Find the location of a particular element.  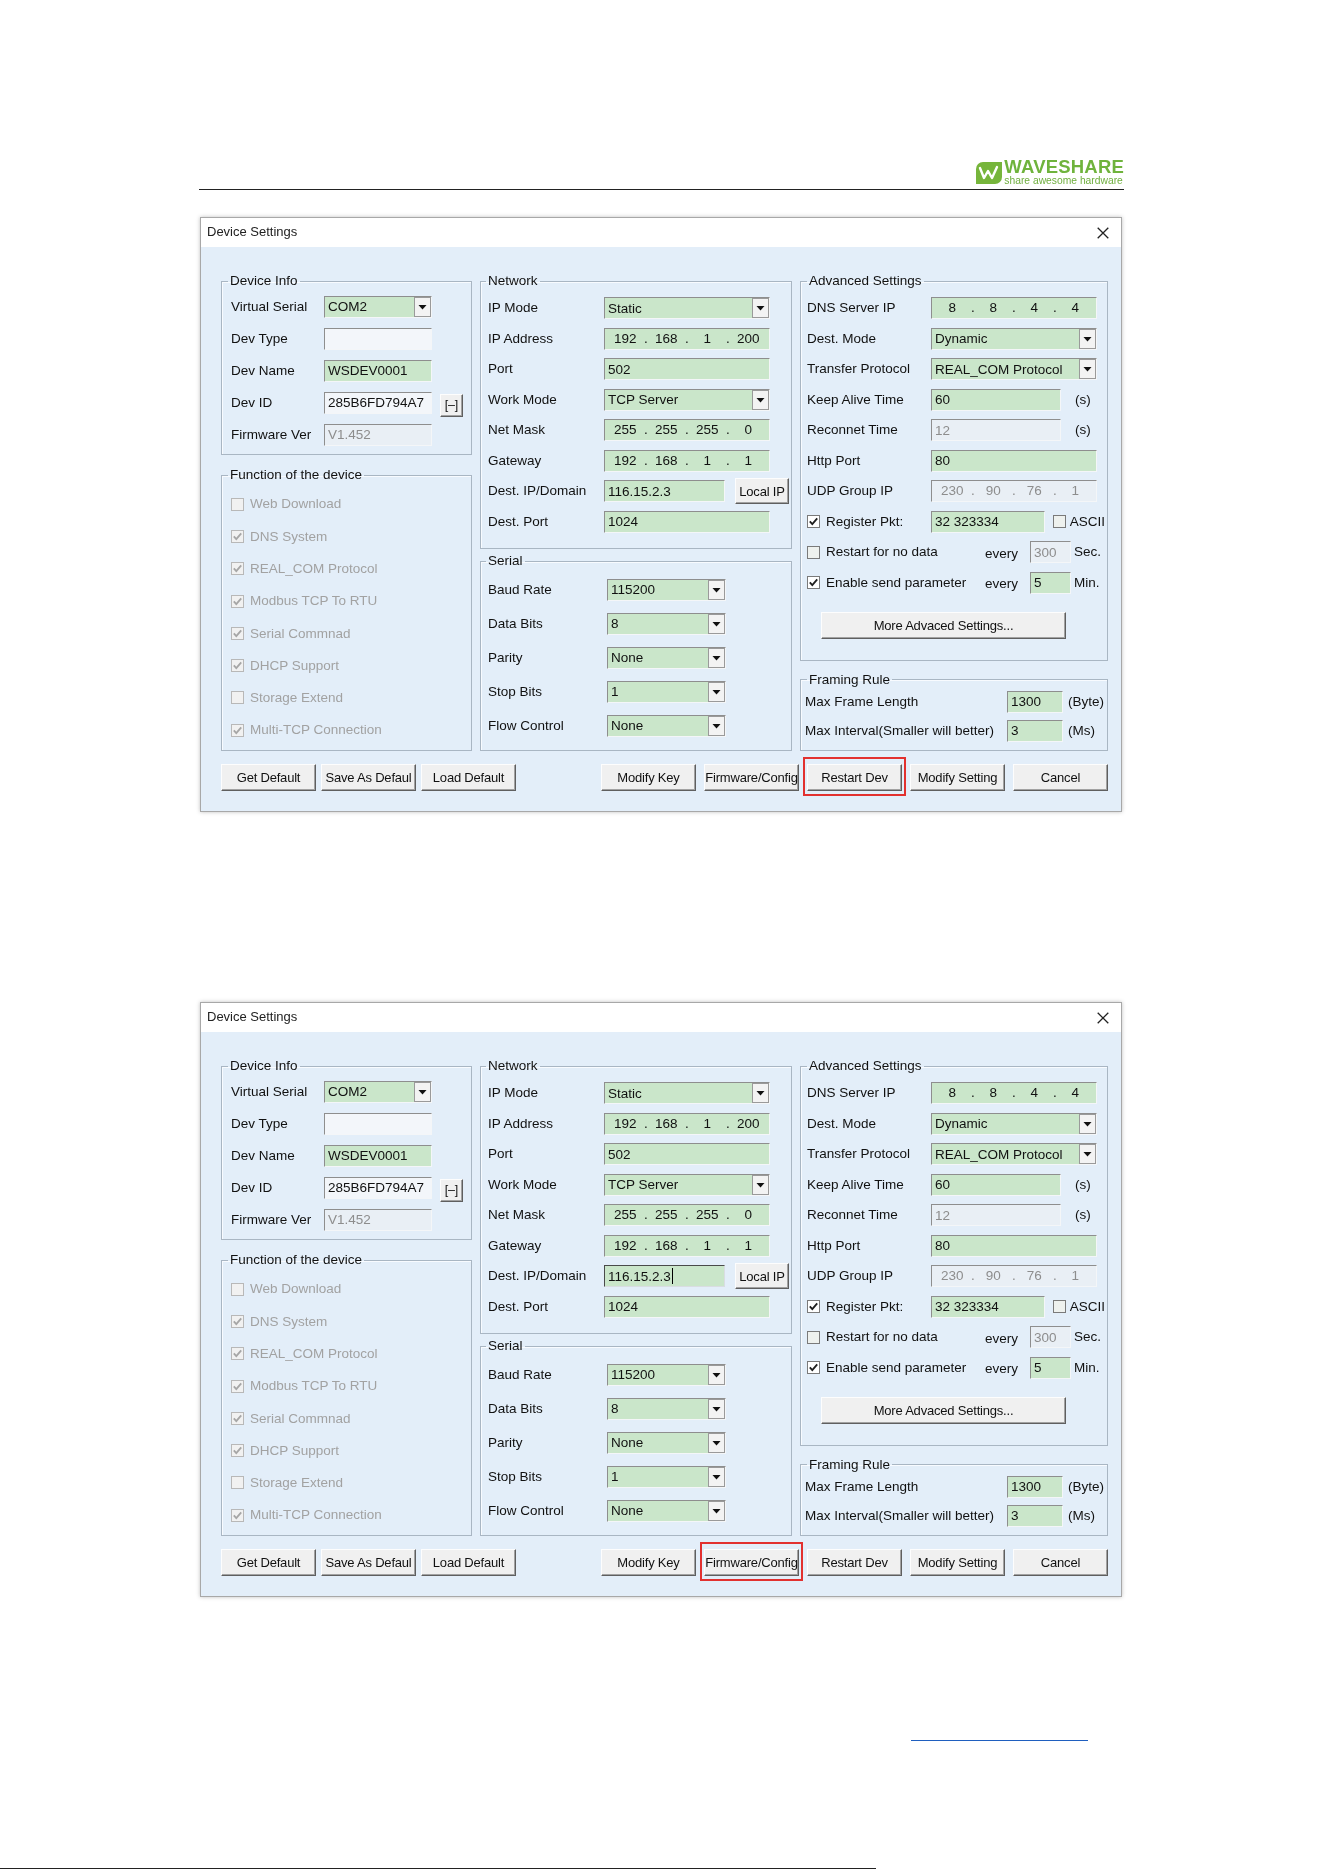

ip-address-field: 255 . 255 . 255 . 0 is located at coordinates (687, 430).